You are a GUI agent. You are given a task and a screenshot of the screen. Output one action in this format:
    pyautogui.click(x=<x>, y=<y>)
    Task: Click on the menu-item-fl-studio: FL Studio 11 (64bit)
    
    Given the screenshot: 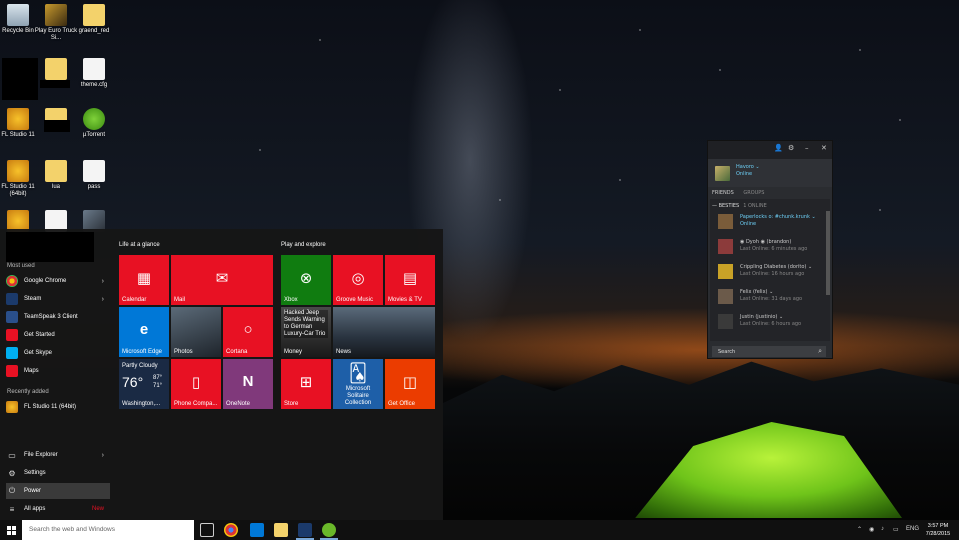 What is the action you would take?
    pyautogui.click(x=58, y=407)
    